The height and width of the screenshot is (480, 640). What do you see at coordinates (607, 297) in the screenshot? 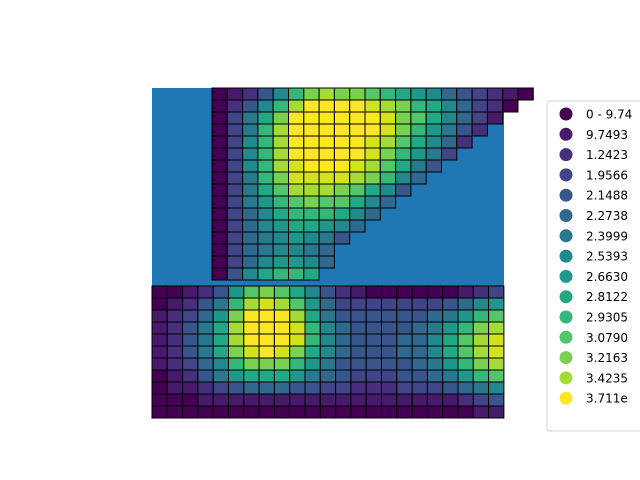
I see `legend-label: 2.8122` at bounding box center [607, 297].